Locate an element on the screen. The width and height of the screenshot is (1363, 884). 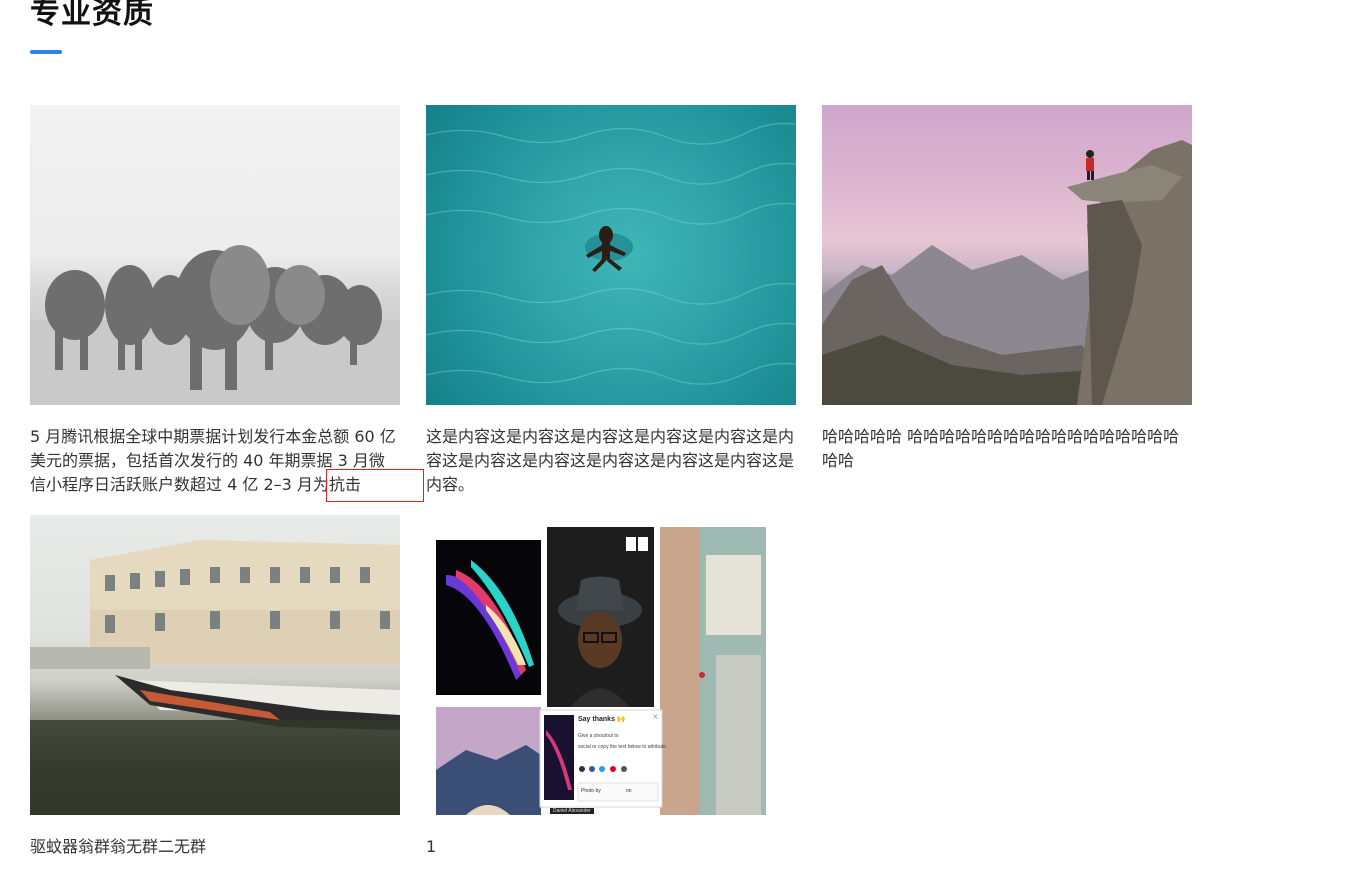
card-text-collage: 1 is located at coordinates (431, 846).